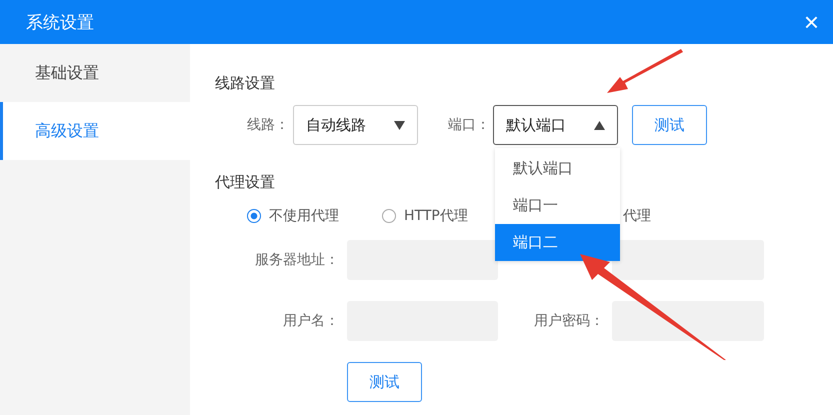 Image resolution: width=833 pixels, height=415 pixels. I want to click on port-select: 默认端口, so click(555, 125).